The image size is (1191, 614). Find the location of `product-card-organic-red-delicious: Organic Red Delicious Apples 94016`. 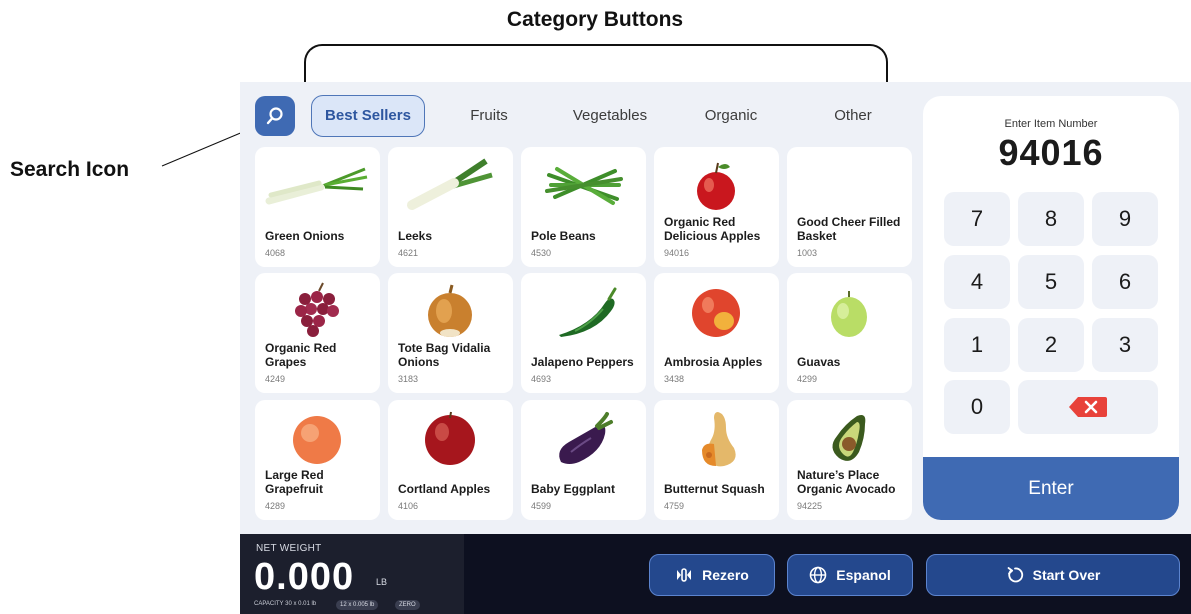

product-card-organic-red-delicious: Organic Red Delicious Apples 94016 is located at coordinates (716, 207).